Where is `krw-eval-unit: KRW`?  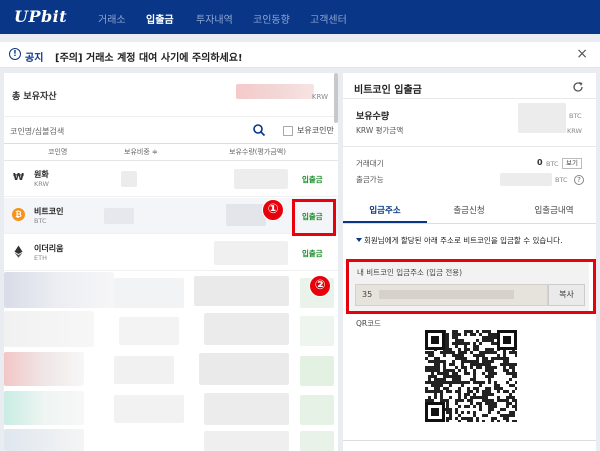
krw-eval-unit: KRW is located at coordinates (574, 131).